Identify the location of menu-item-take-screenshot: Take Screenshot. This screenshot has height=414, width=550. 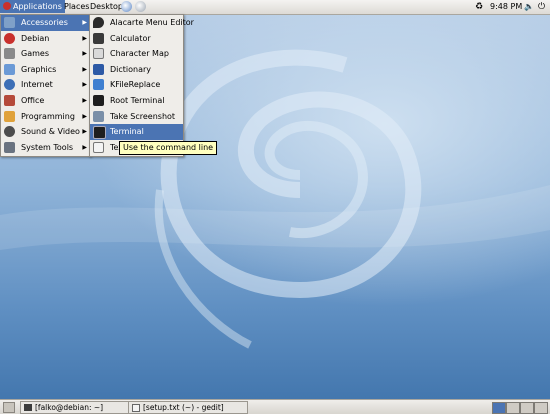
(136, 117).